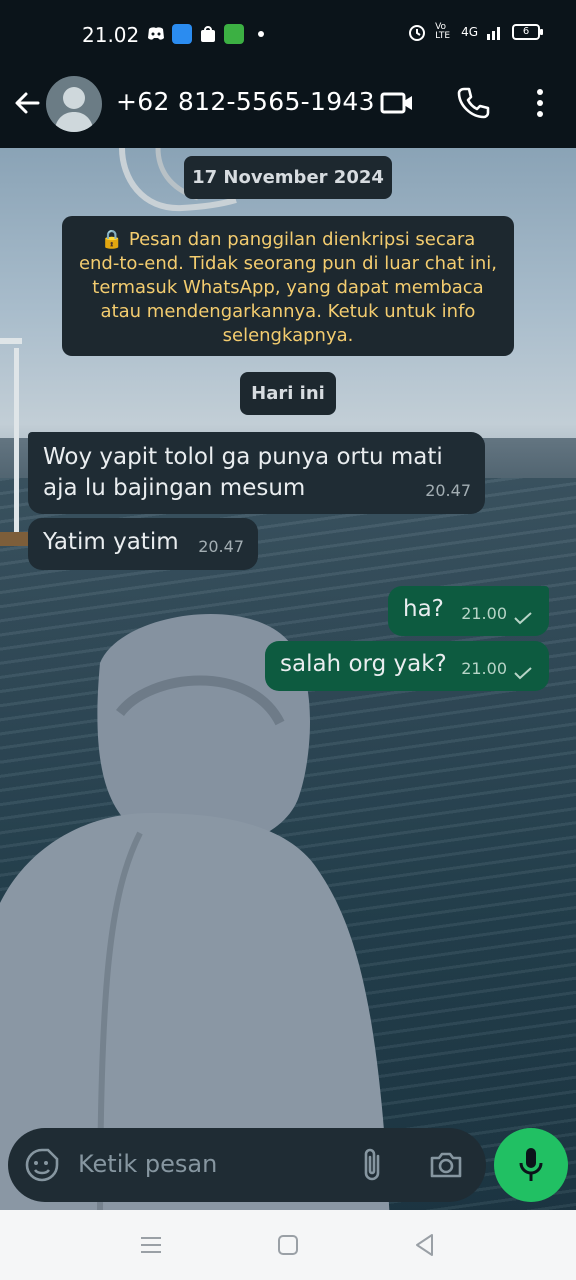  I want to click on system-nav-bar, so click(288, 1245).